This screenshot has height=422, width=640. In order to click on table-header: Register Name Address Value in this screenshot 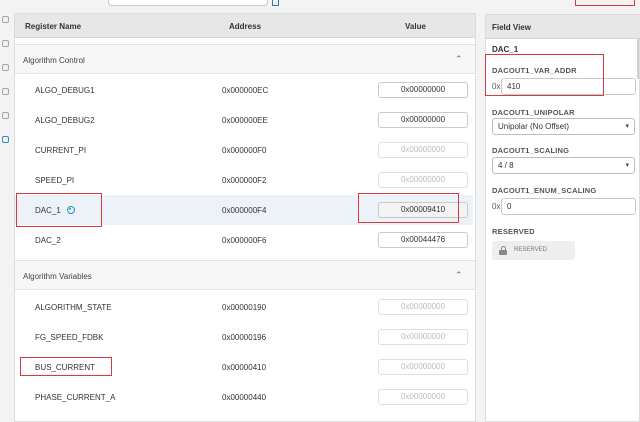, I will do `click(245, 26)`.